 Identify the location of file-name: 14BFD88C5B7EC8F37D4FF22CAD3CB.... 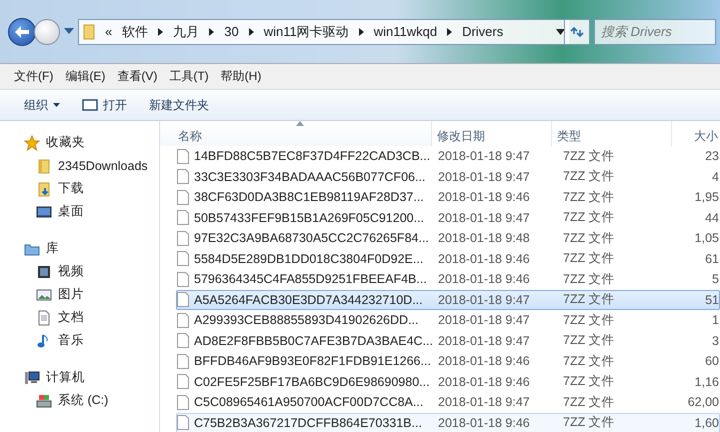
(312, 156).